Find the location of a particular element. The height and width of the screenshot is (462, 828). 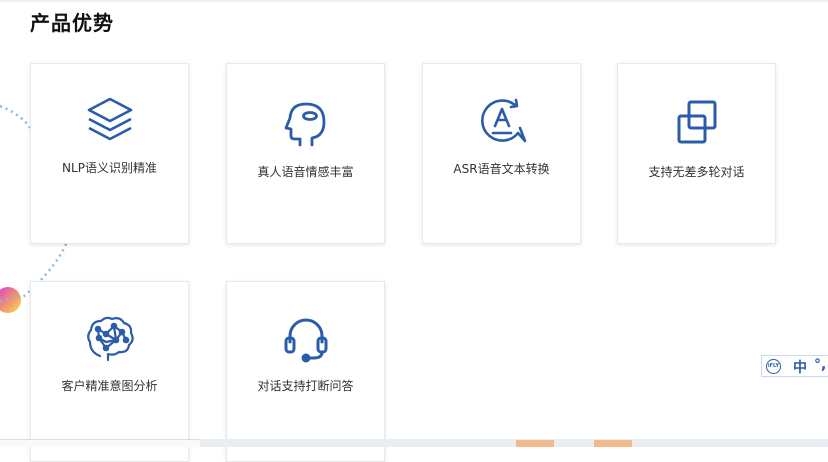

feature-card-voice: 真人语音情感丰富 is located at coordinates (305, 153).